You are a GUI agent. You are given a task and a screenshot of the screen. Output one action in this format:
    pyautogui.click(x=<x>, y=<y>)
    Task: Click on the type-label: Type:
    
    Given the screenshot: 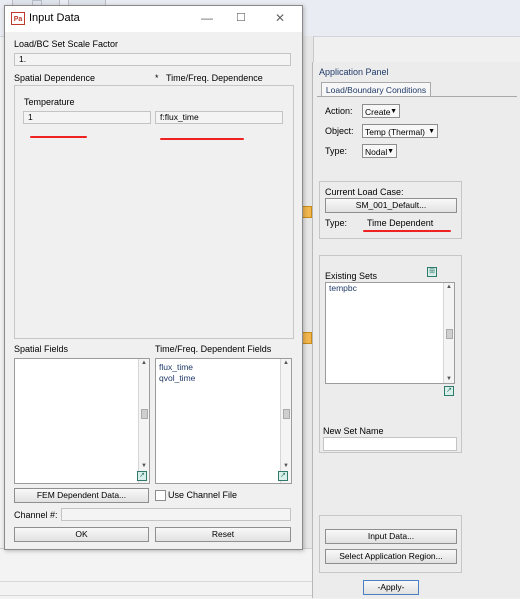 What is the action you would take?
    pyautogui.click(x=336, y=151)
    